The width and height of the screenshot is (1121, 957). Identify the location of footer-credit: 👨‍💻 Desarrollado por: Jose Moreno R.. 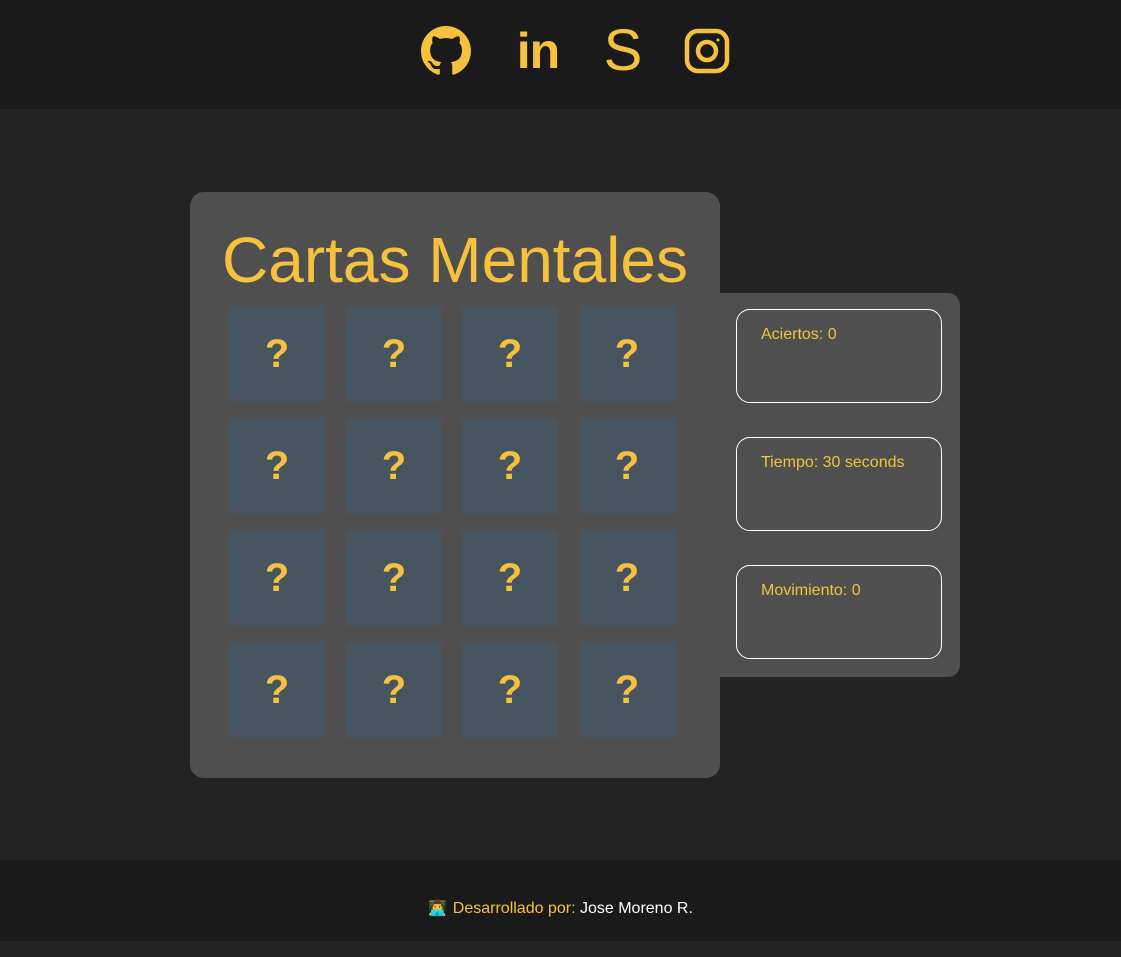
(560, 908).